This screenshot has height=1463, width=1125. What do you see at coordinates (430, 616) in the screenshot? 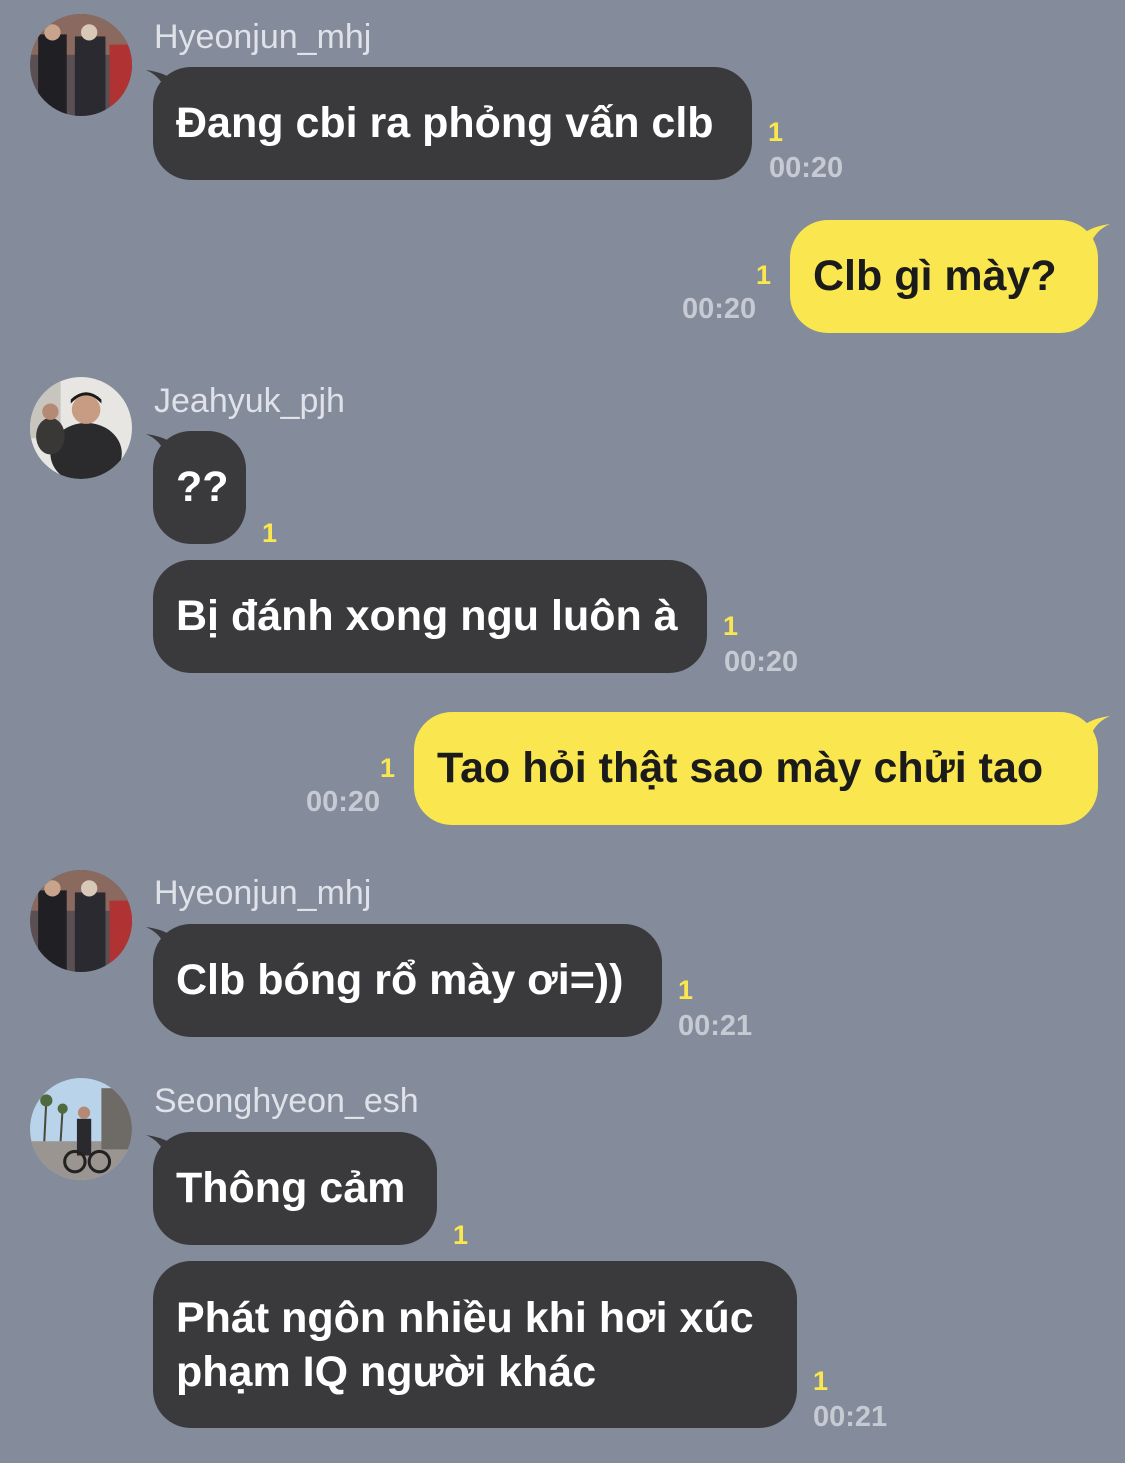
I see `message-bubble: Bị đánh xong ngu luôn à` at bounding box center [430, 616].